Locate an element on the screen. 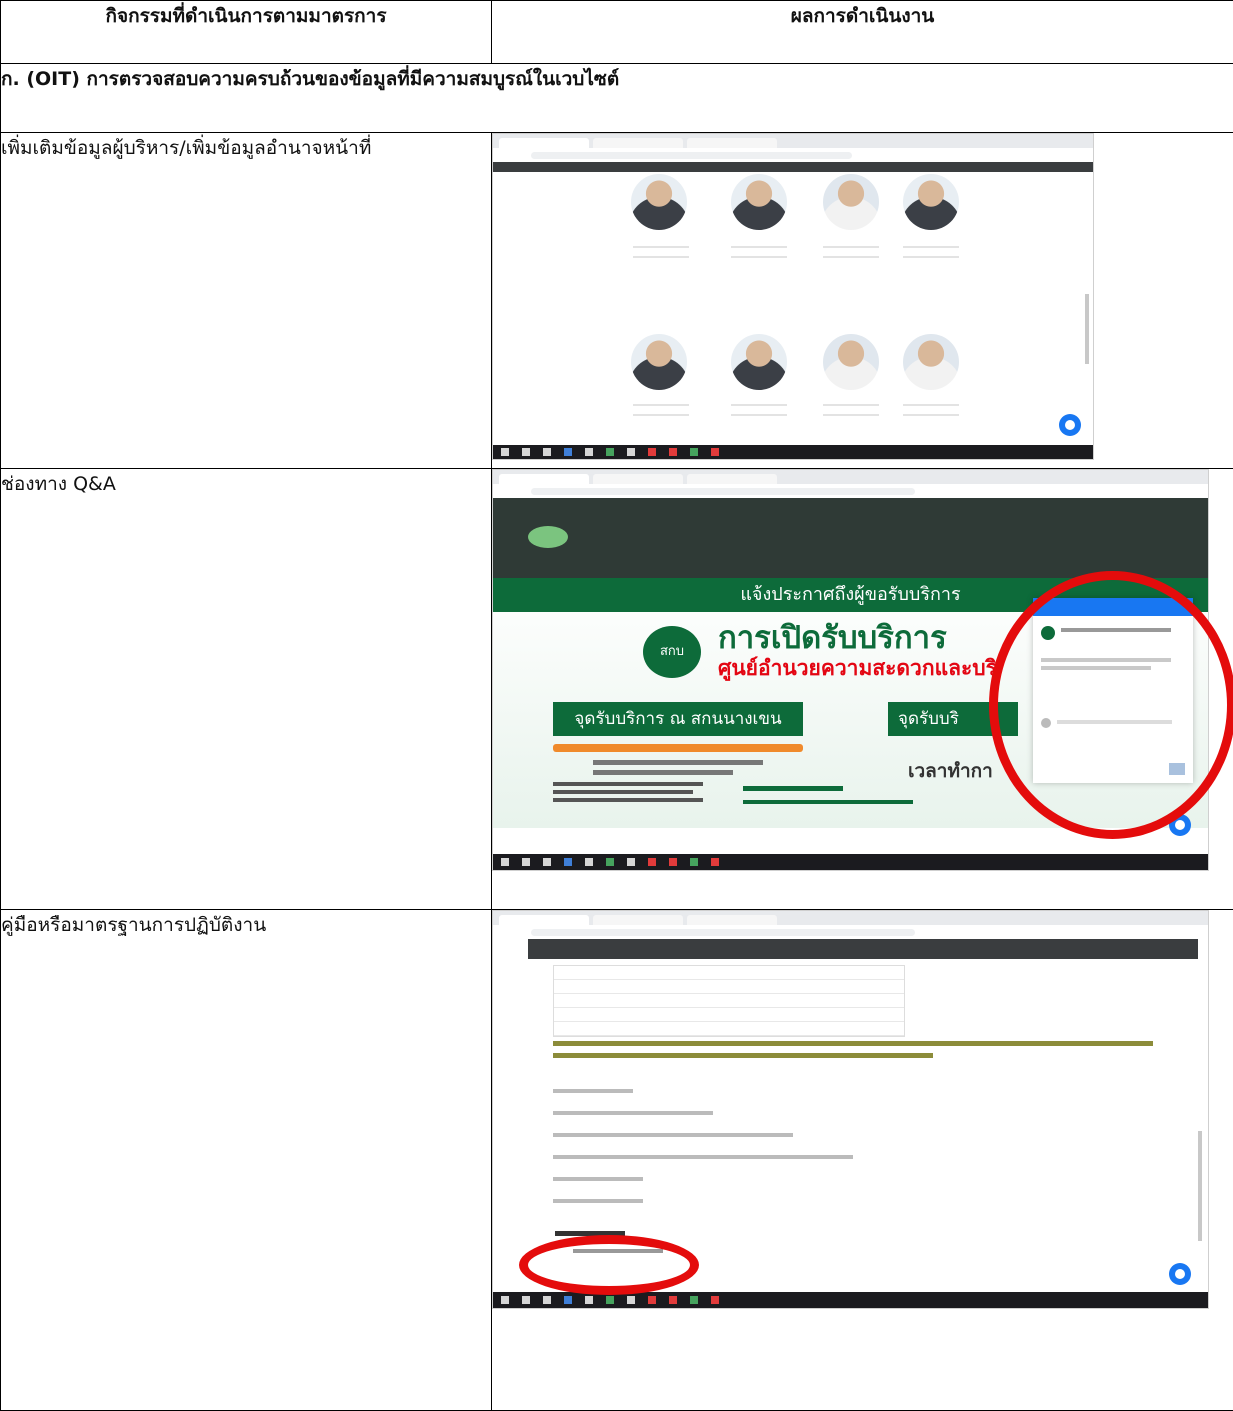  service-time: เวลาทำกา is located at coordinates (950, 771).